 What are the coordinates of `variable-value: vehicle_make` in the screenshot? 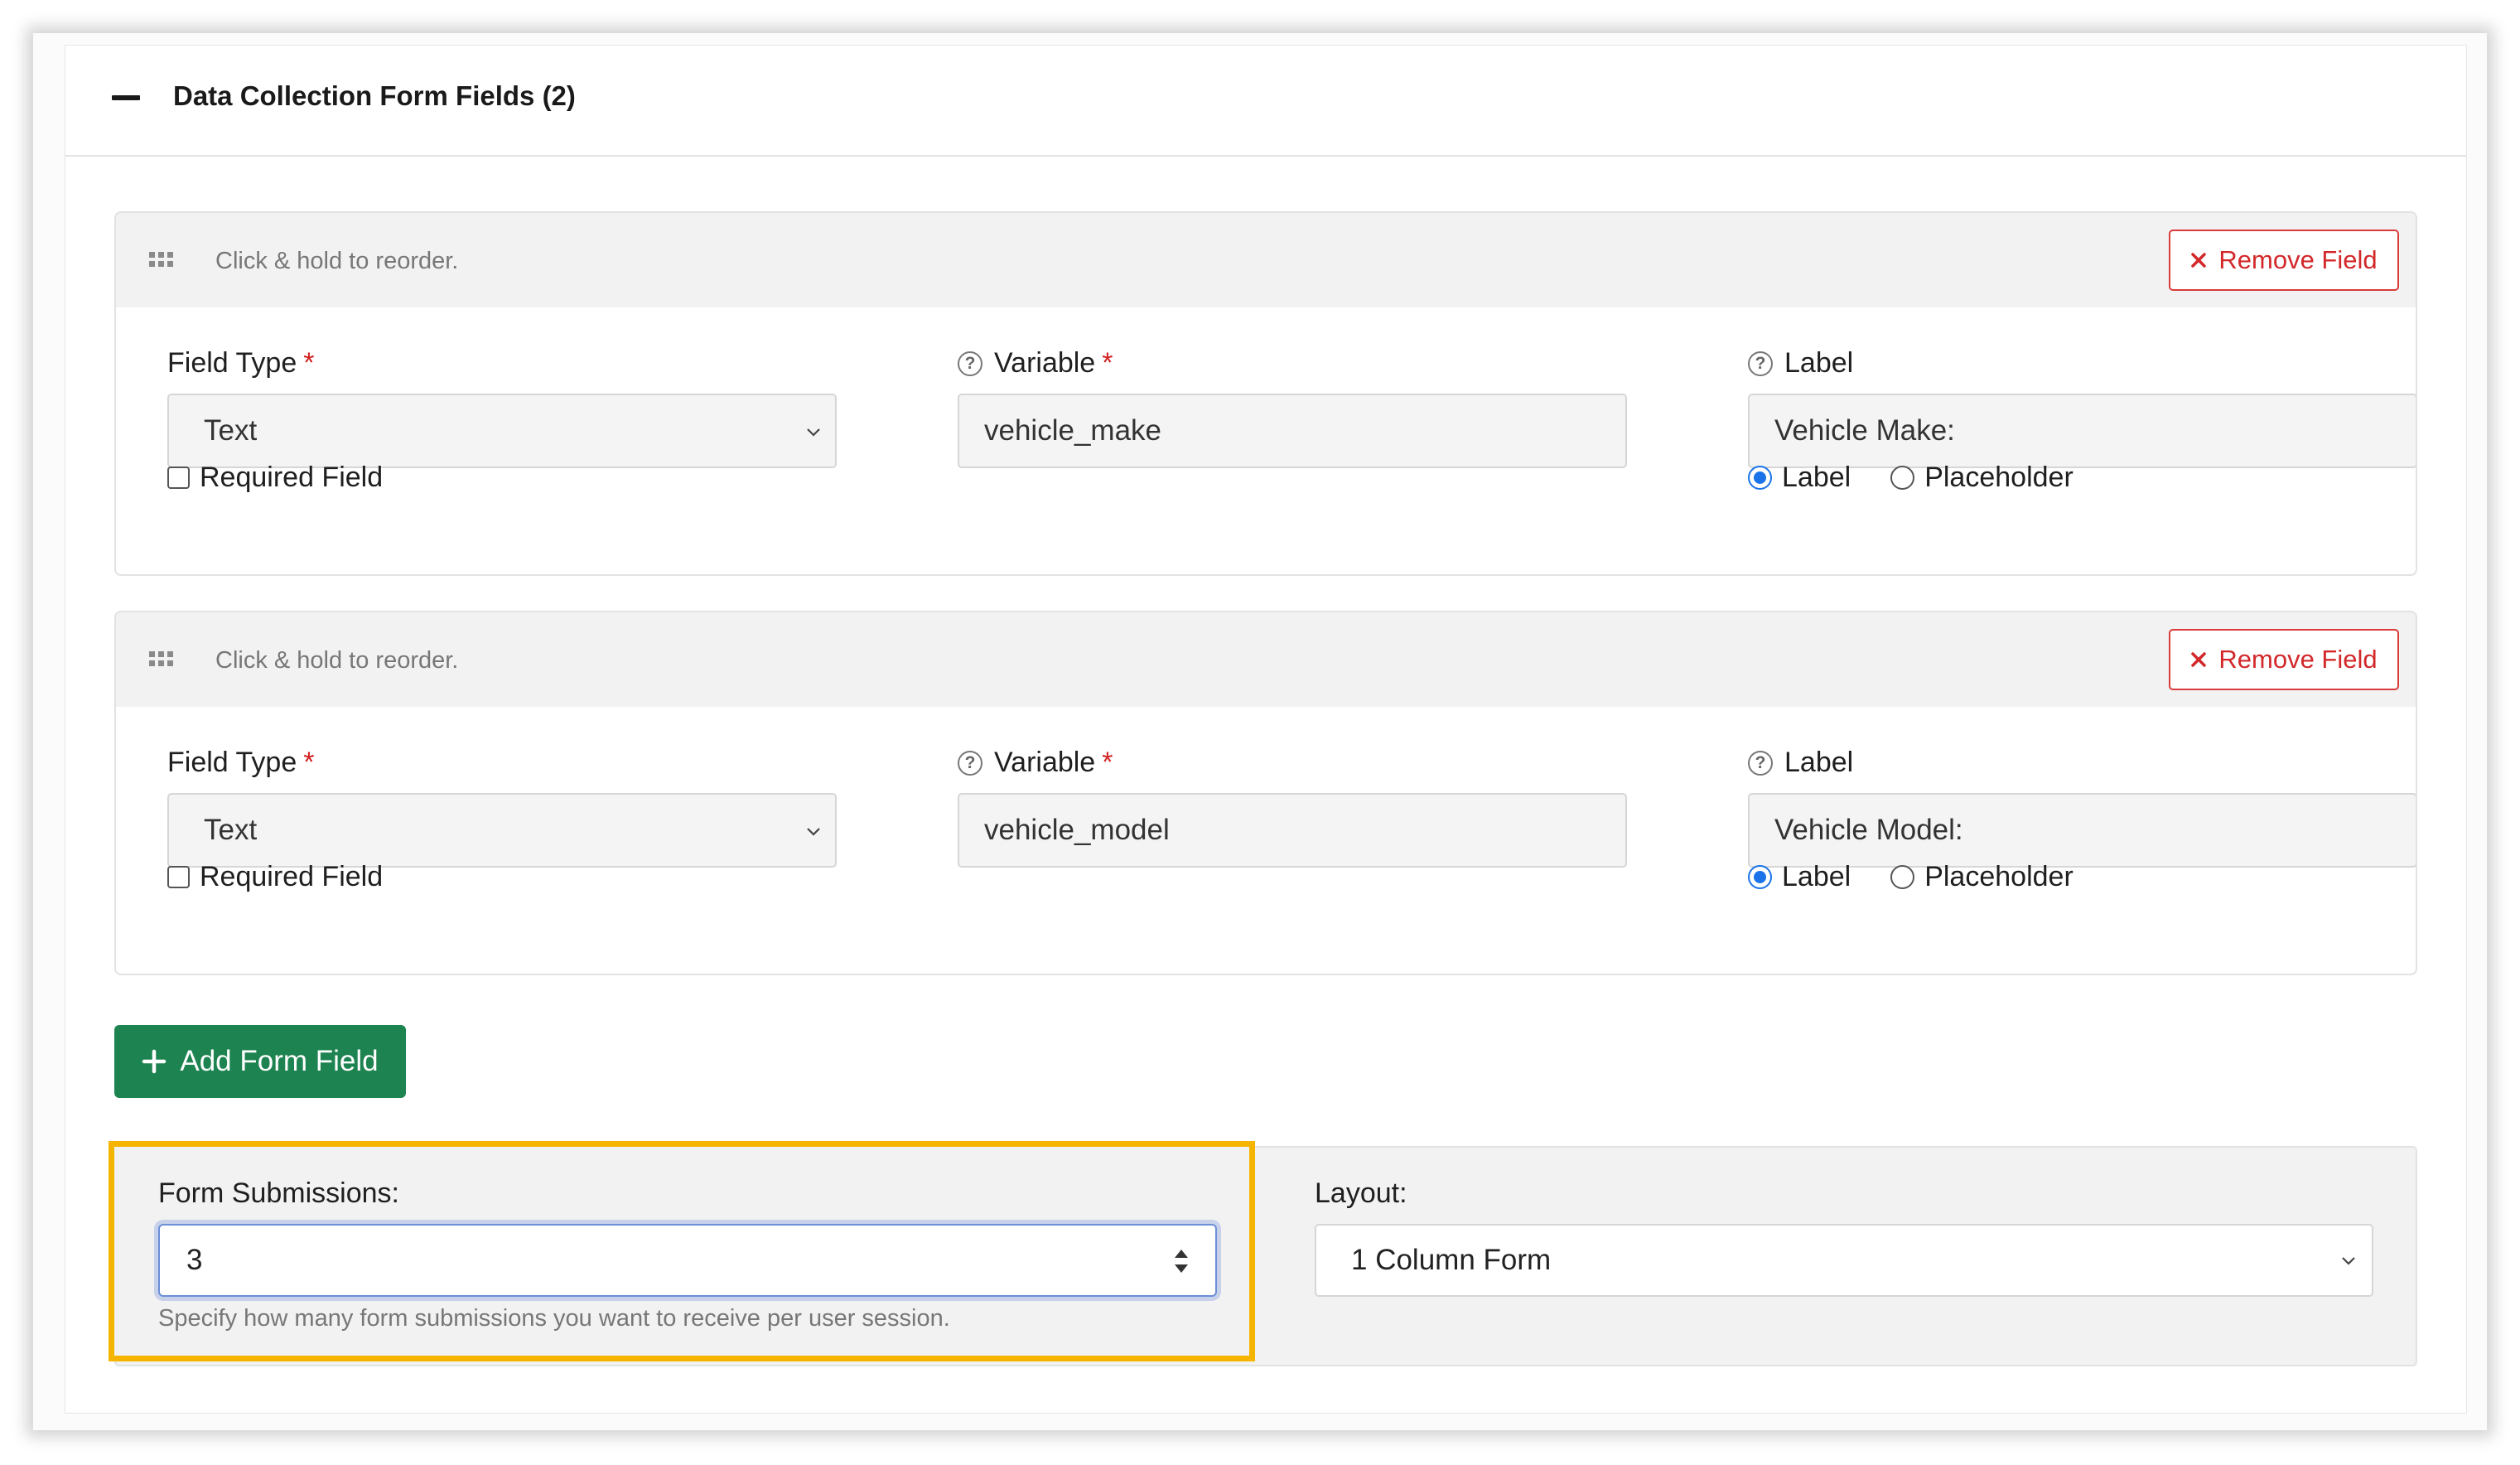 It's located at (1072, 431).